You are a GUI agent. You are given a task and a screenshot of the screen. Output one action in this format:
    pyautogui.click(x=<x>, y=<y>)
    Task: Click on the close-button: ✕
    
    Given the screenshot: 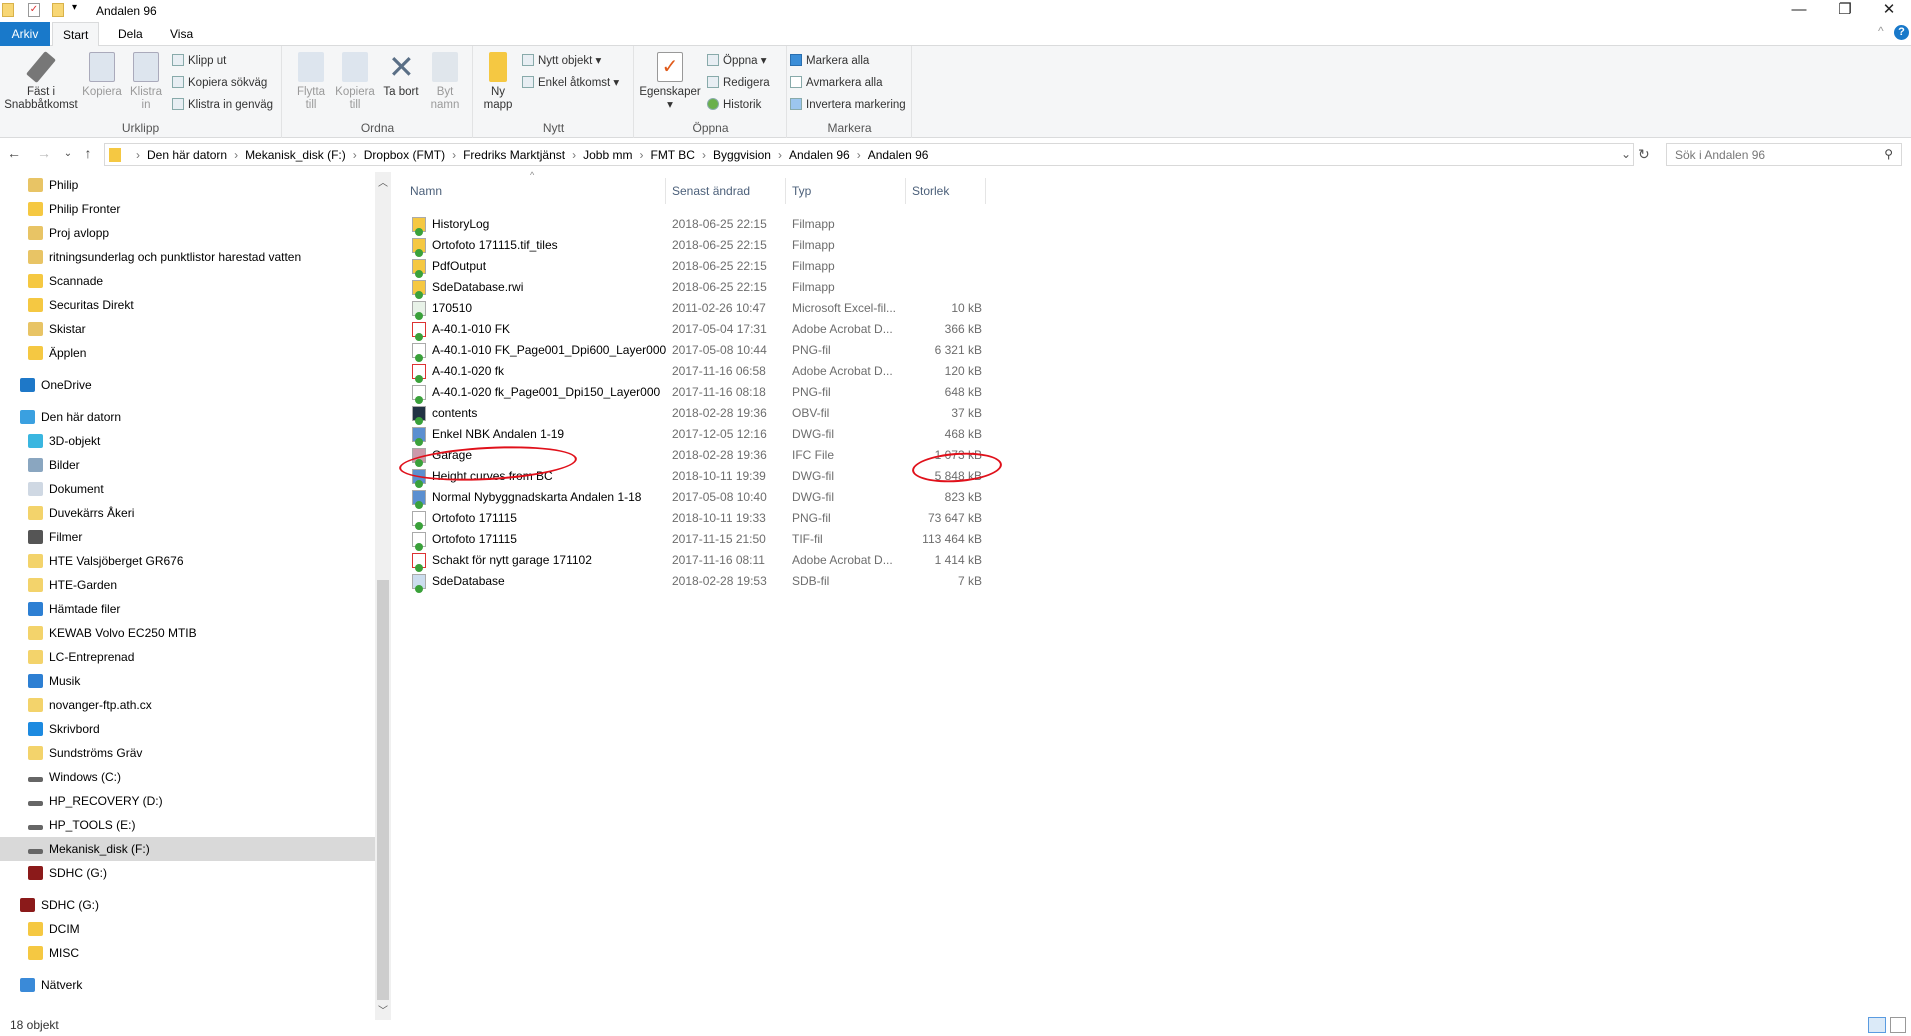 What is the action you would take?
    pyautogui.click(x=1888, y=11)
    